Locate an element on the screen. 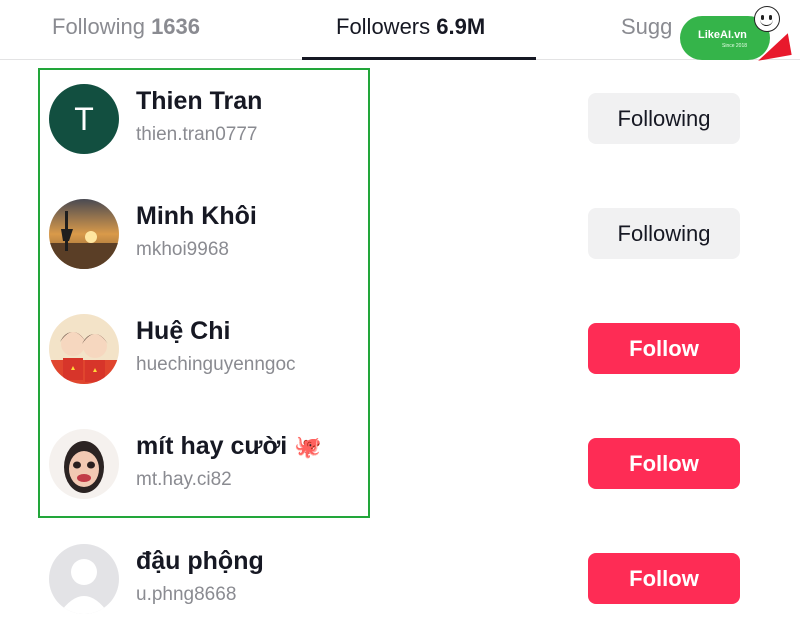 This screenshot has width=800, height=625. tab-followers-count: 6.9M is located at coordinates (461, 26).